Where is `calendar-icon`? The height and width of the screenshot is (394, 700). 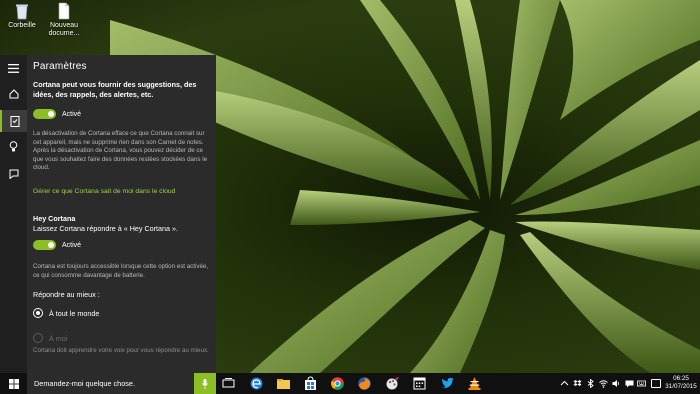
calendar-icon is located at coordinates (419, 383).